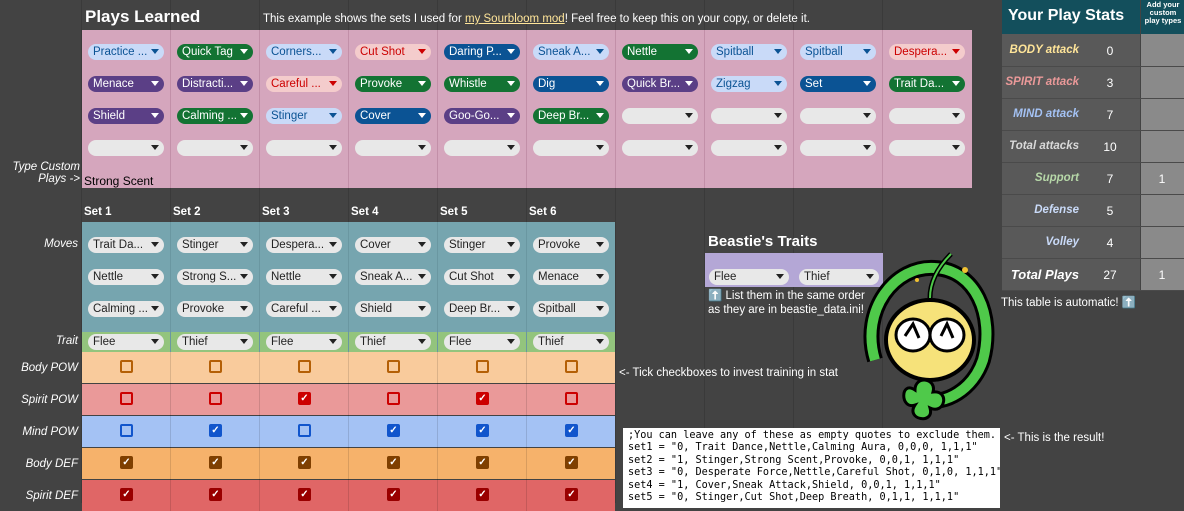  I want to click on training-checkbox-spirit_pow-set4, so click(393, 398).